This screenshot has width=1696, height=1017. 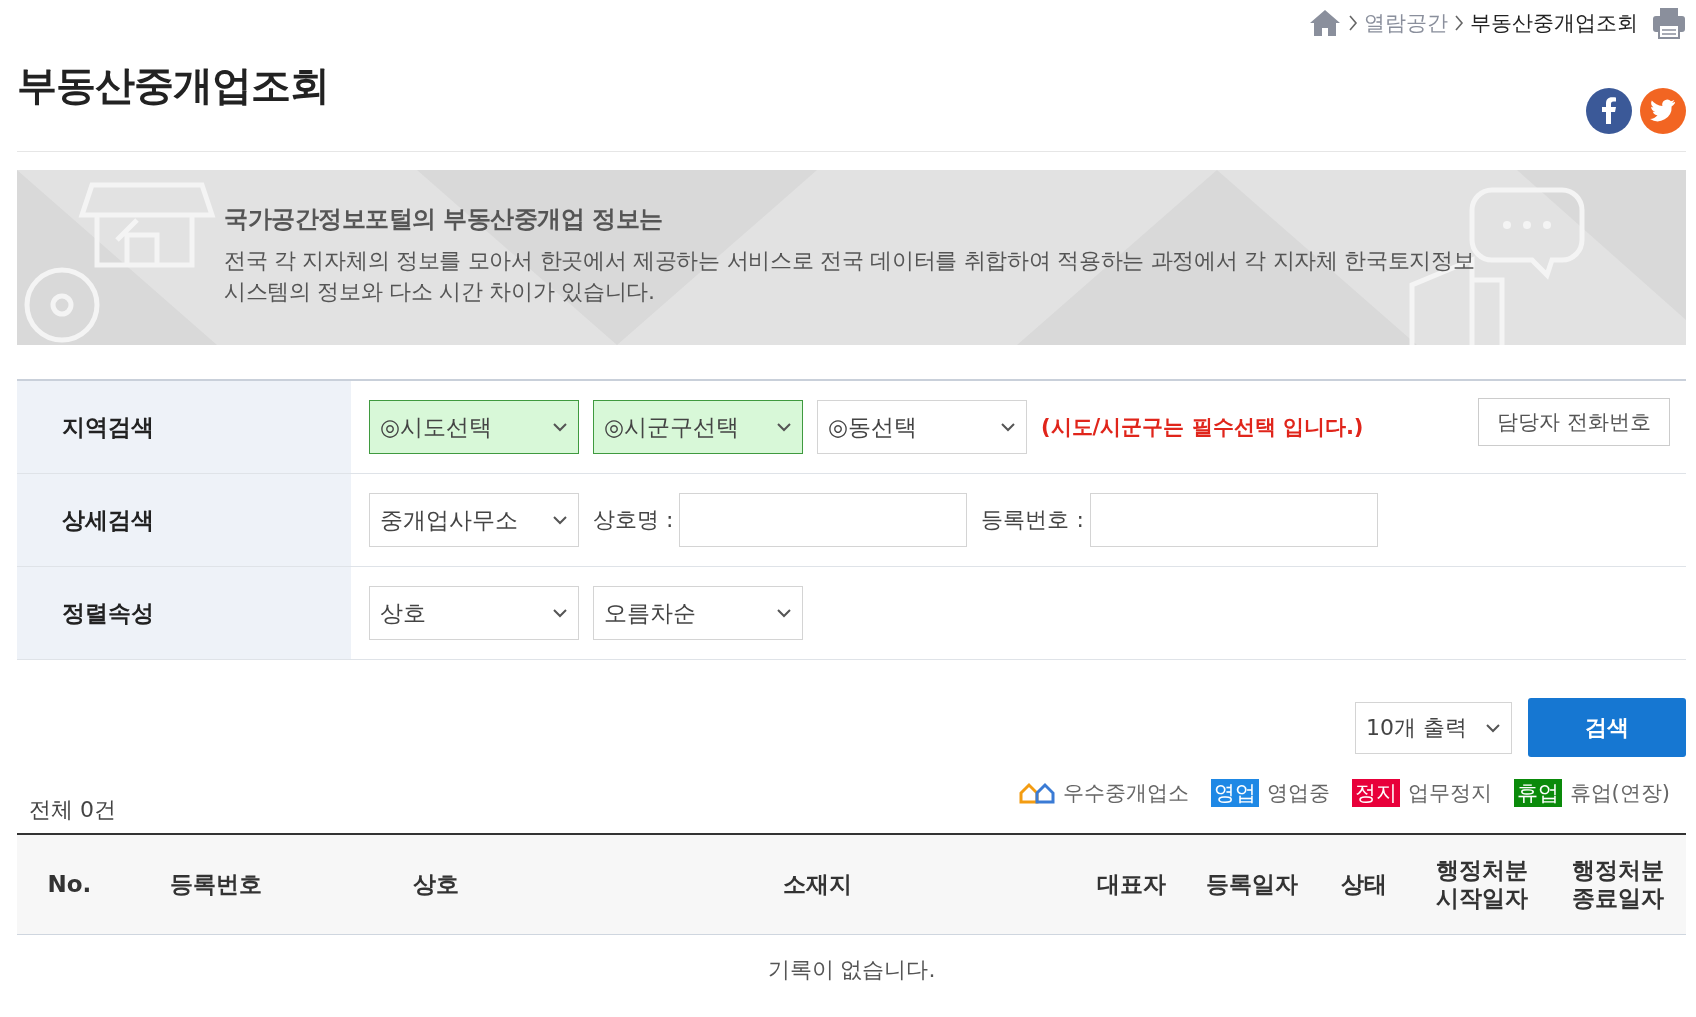 I want to click on houses-icon, so click(x=1036, y=793).